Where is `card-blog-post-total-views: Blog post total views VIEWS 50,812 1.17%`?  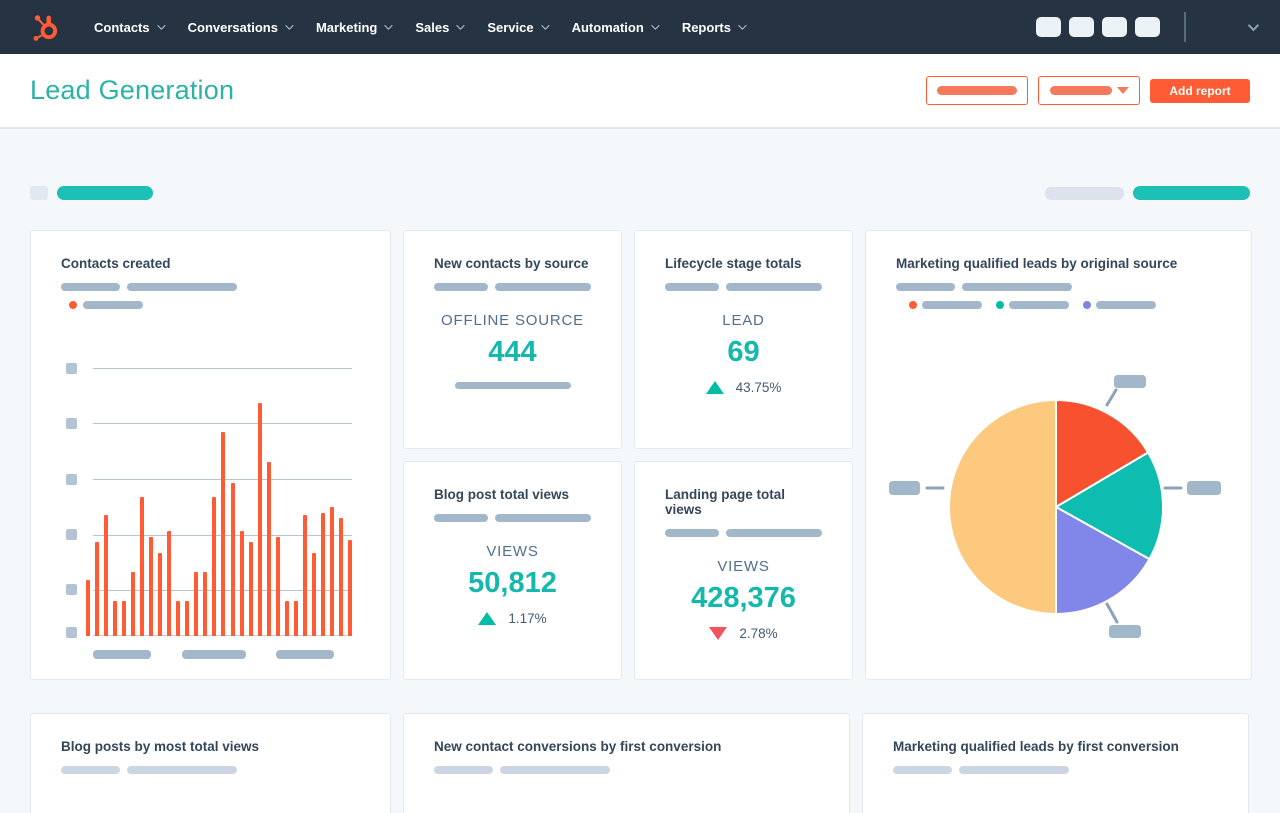 card-blog-post-total-views: Blog post total views VIEWS 50,812 1.17% is located at coordinates (512, 570).